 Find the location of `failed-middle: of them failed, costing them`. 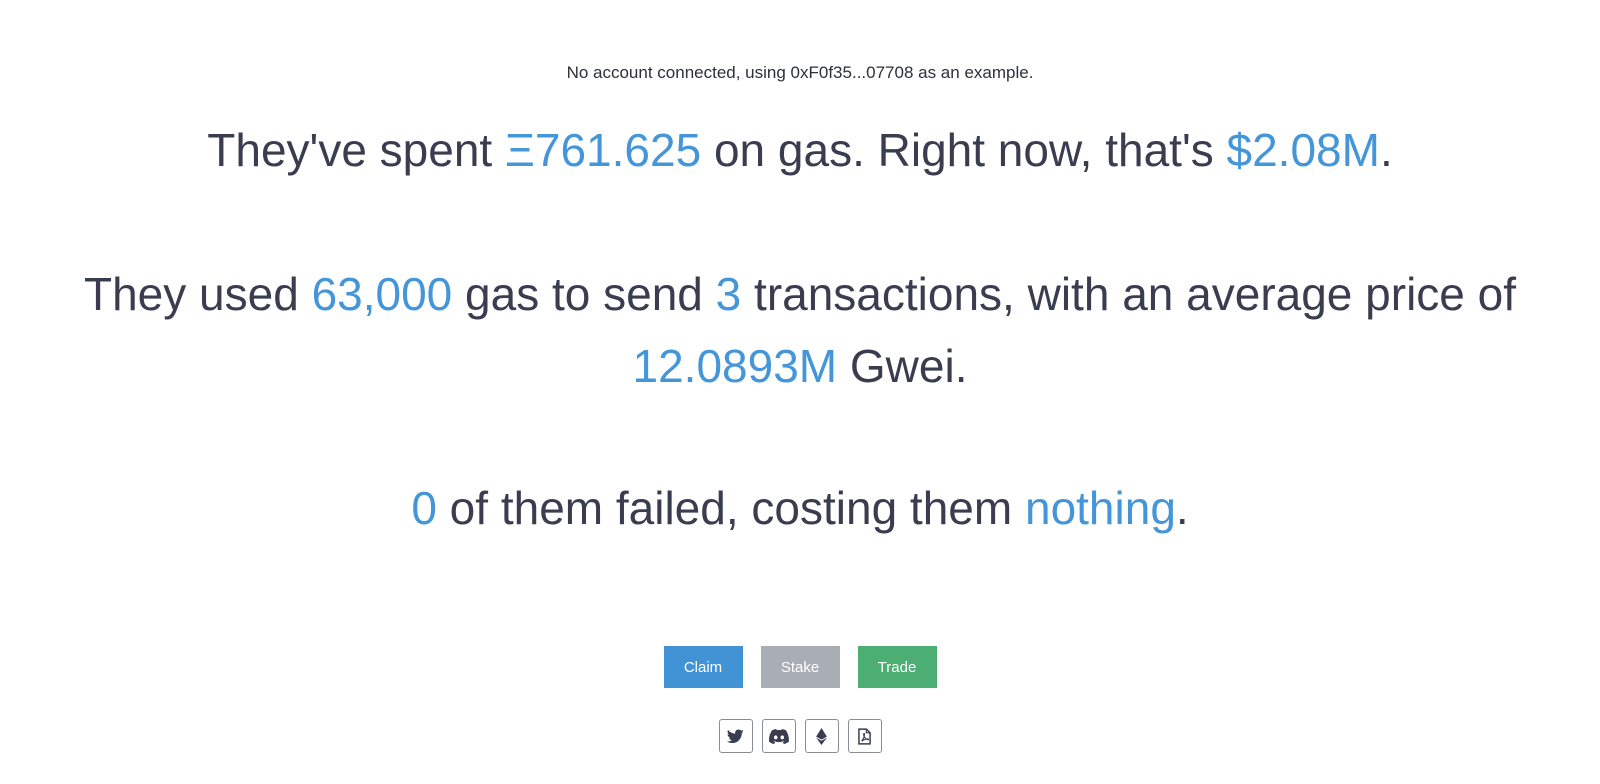

failed-middle: of them failed, costing them is located at coordinates (730, 508).